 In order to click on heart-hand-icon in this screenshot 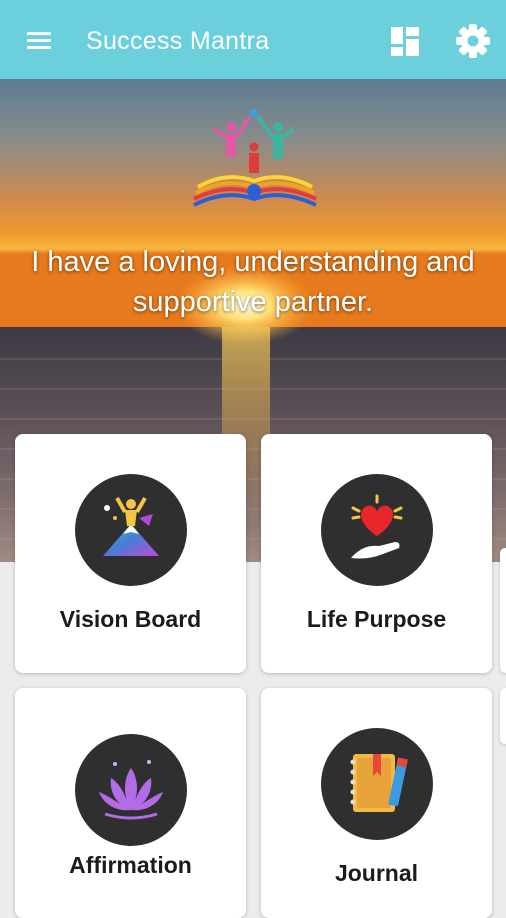, I will do `click(376, 530)`.